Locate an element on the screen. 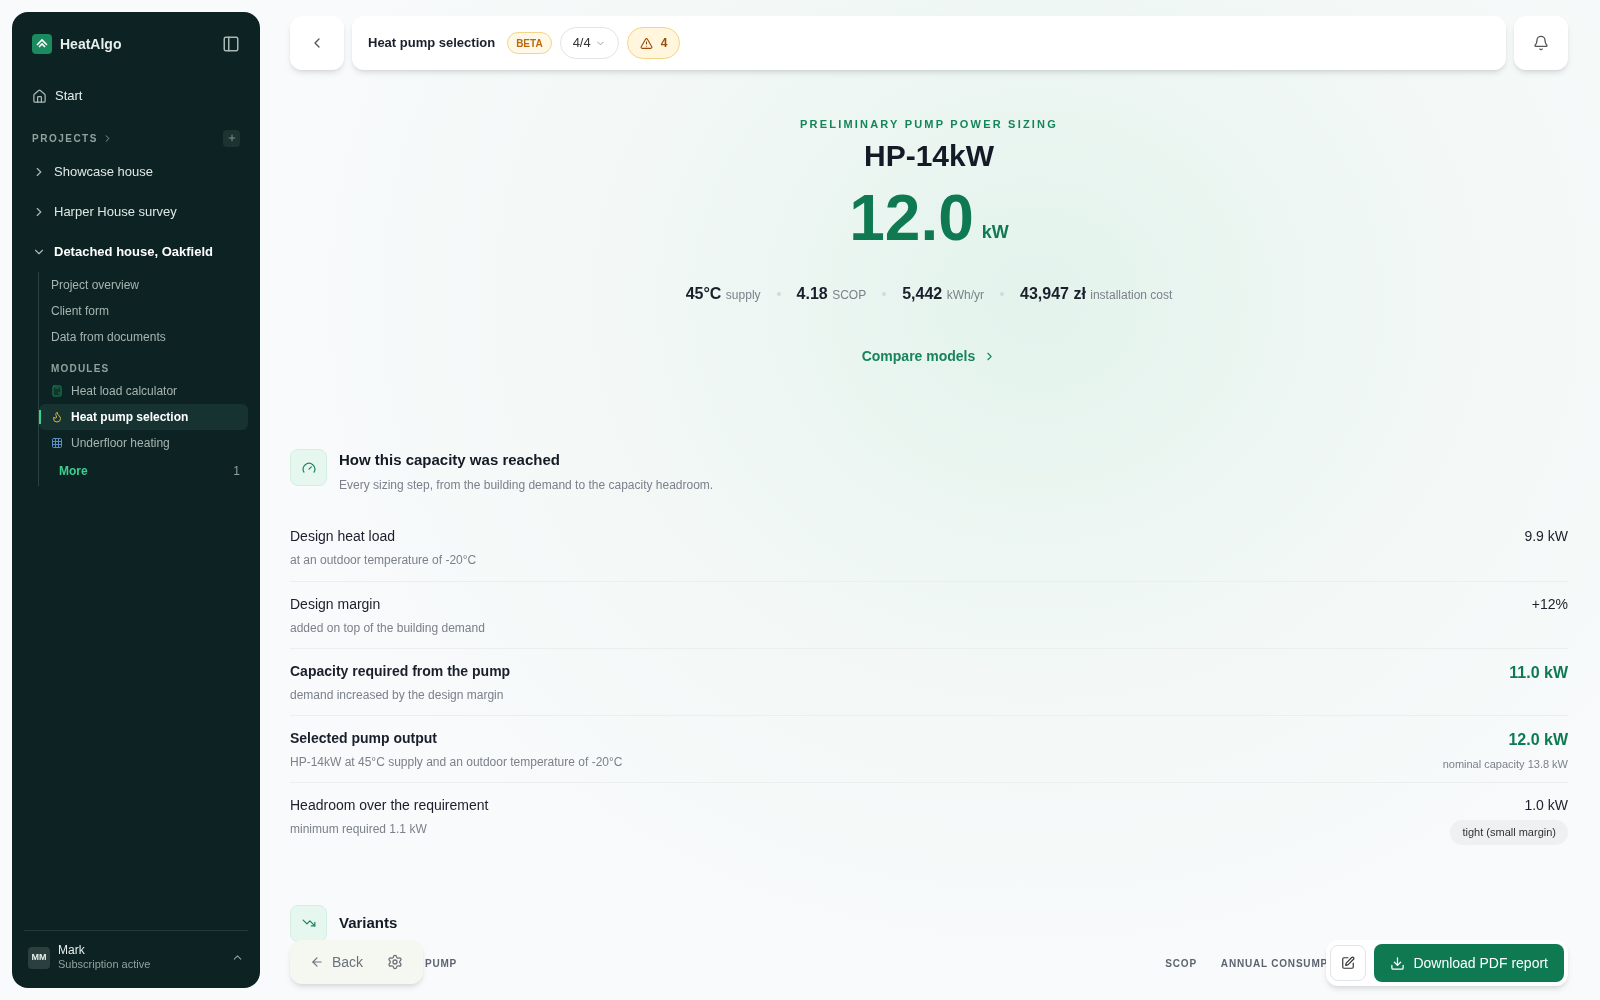 The width and height of the screenshot is (1600, 1000). add-project-button is located at coordinates (231, 138).